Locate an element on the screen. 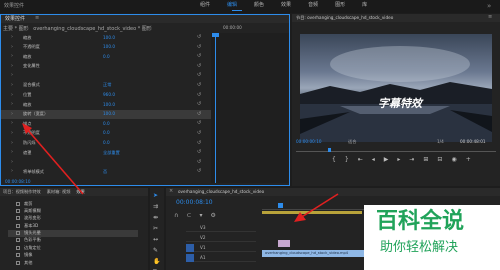 This screenshot has width=500, height=270. property-row: › 位置 960.0 ↺ is located at coordinates (106, 96).